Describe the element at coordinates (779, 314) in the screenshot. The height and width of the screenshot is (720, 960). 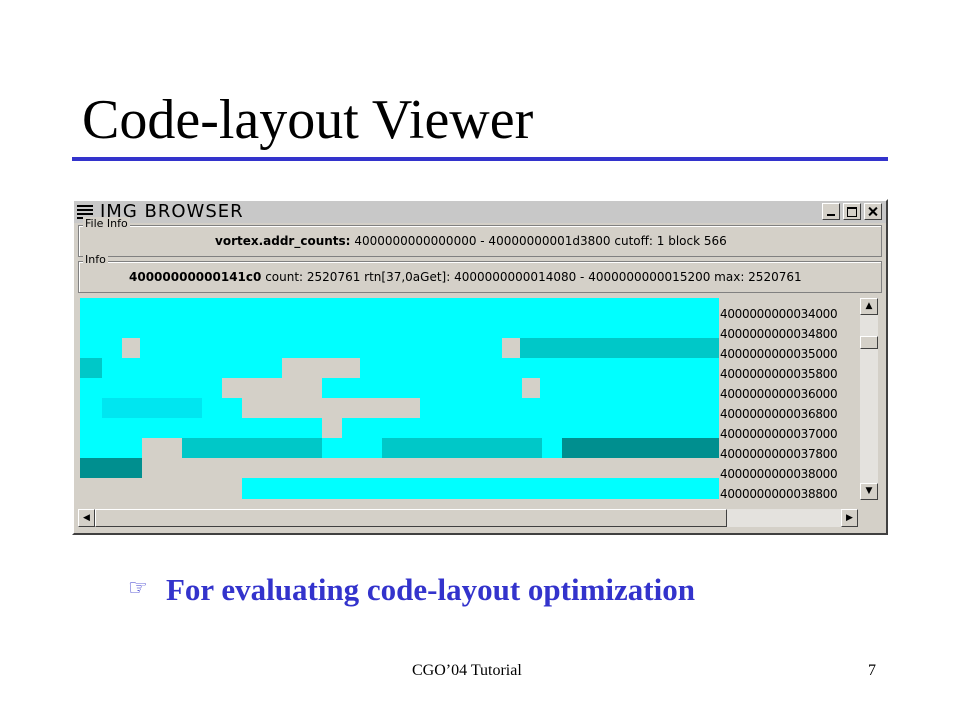
I see `address-label: 4000000000034000` at that location.